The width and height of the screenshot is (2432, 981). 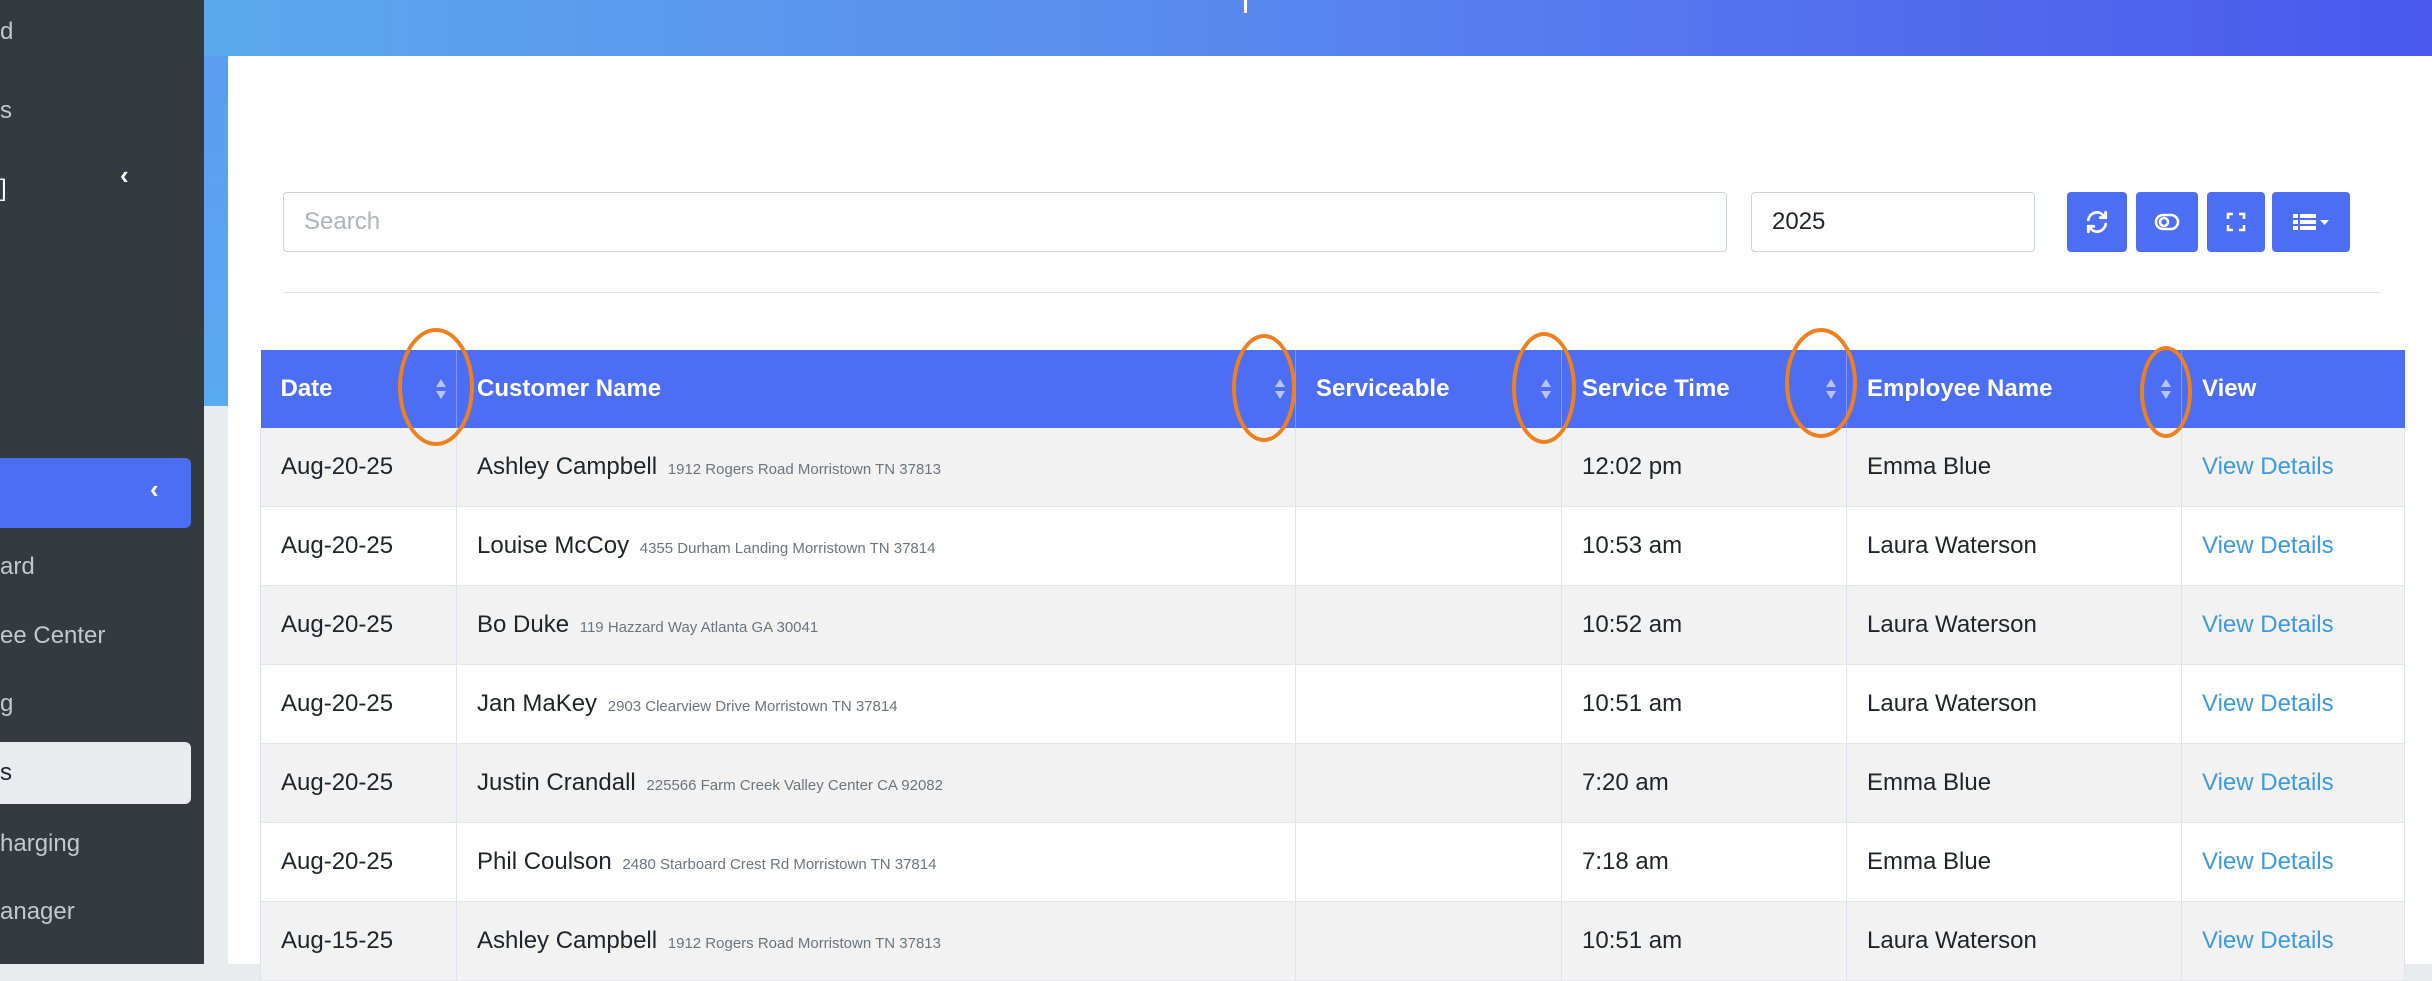 I want to click on service-time-cell: 10:53 am, so click(x=1704, y=546).